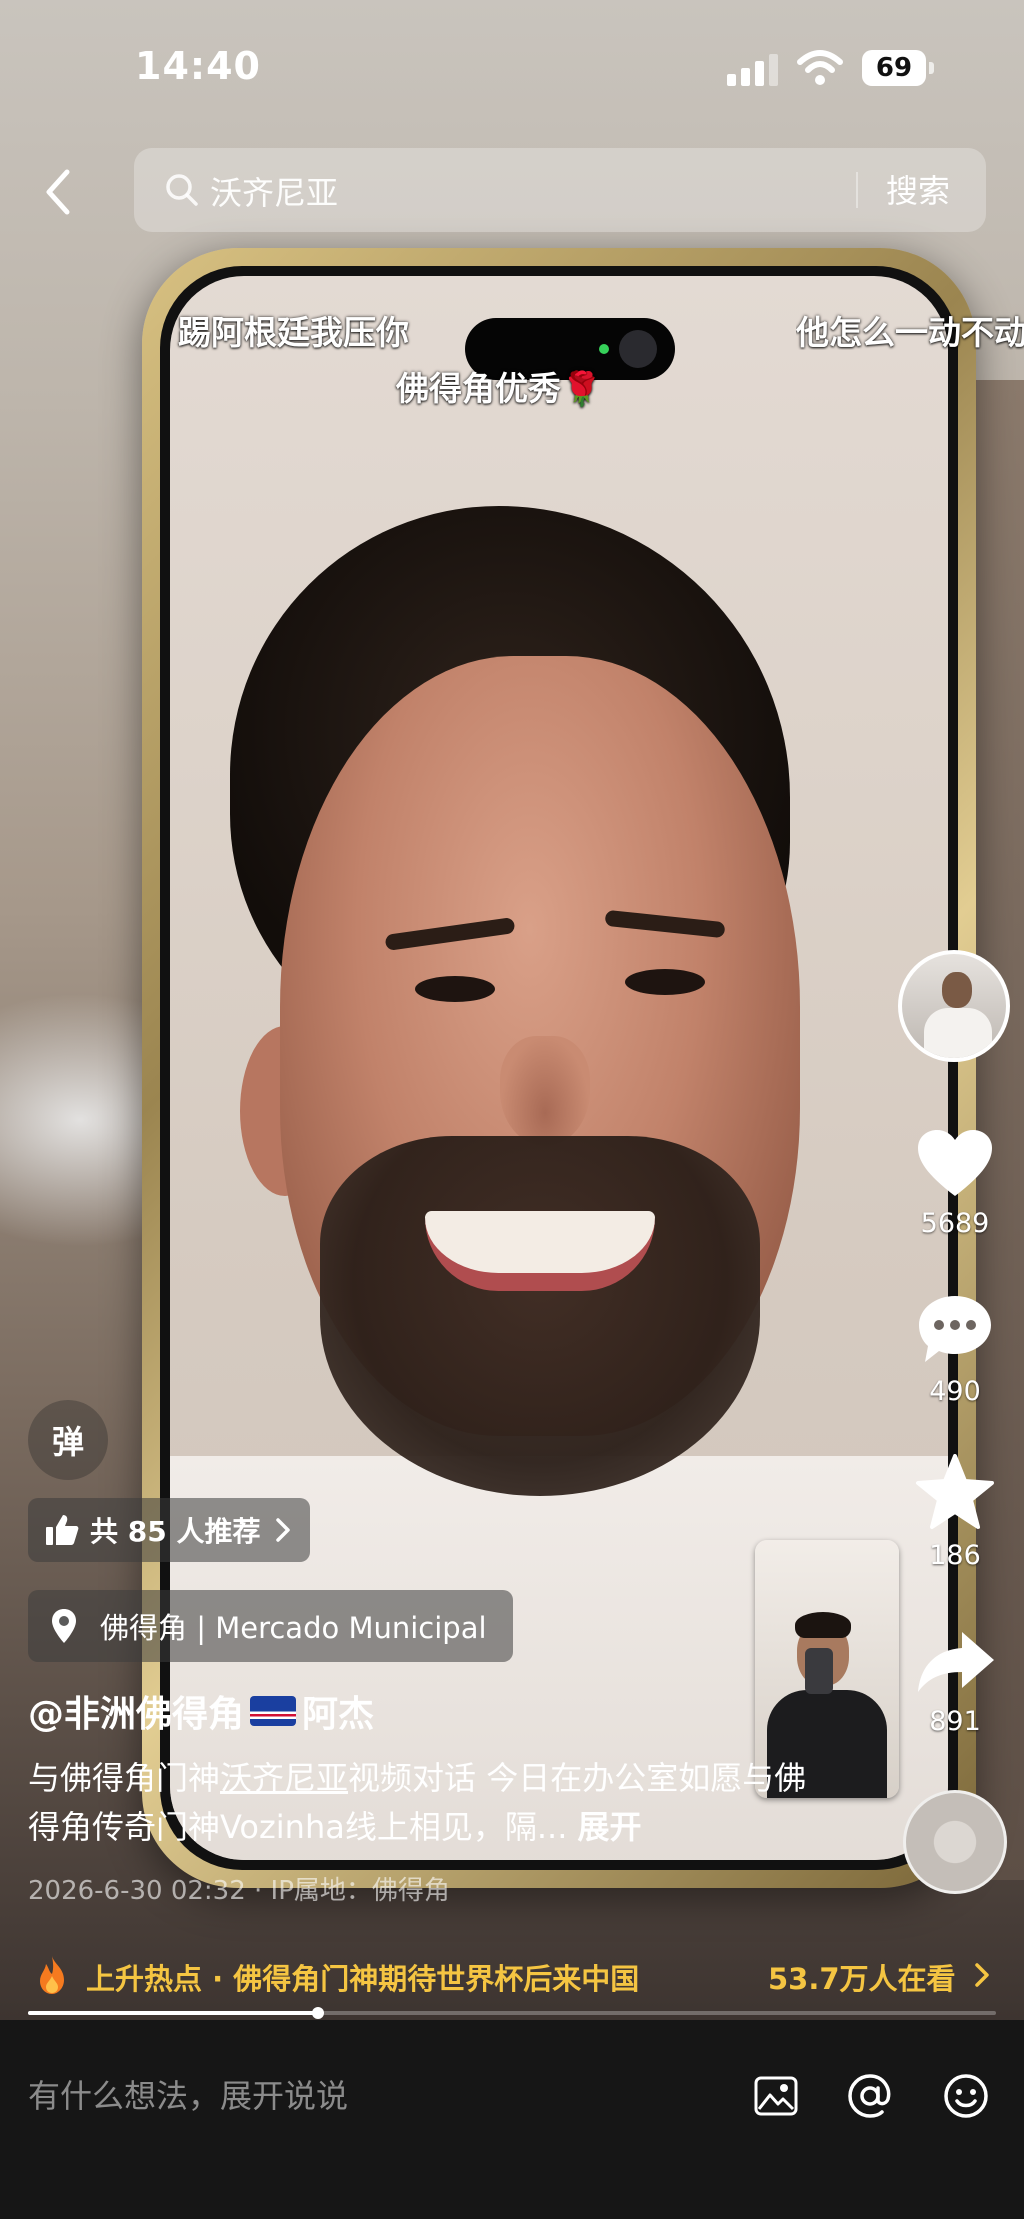 This screenshot has width=1024, height=2219. Describe the element at coordinates (955, 1223) in the screenshot. I see `like-count: 5689` at that location.